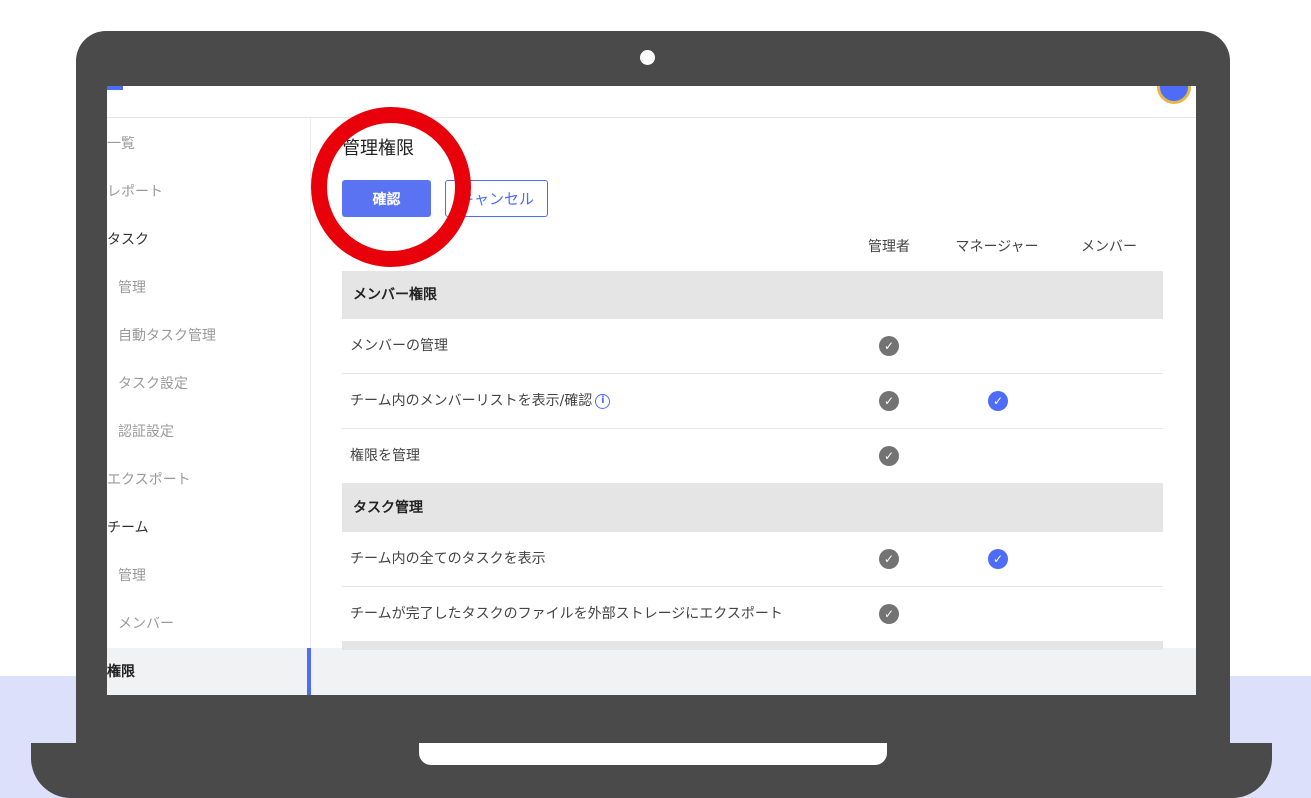 Image resolution: width=1311 pixels, height=798 pixels. What do you see at coordinates (1109, 247) in the screenshot?
I see `column-header-member: メンバー` at bounding box center [1109, 247].